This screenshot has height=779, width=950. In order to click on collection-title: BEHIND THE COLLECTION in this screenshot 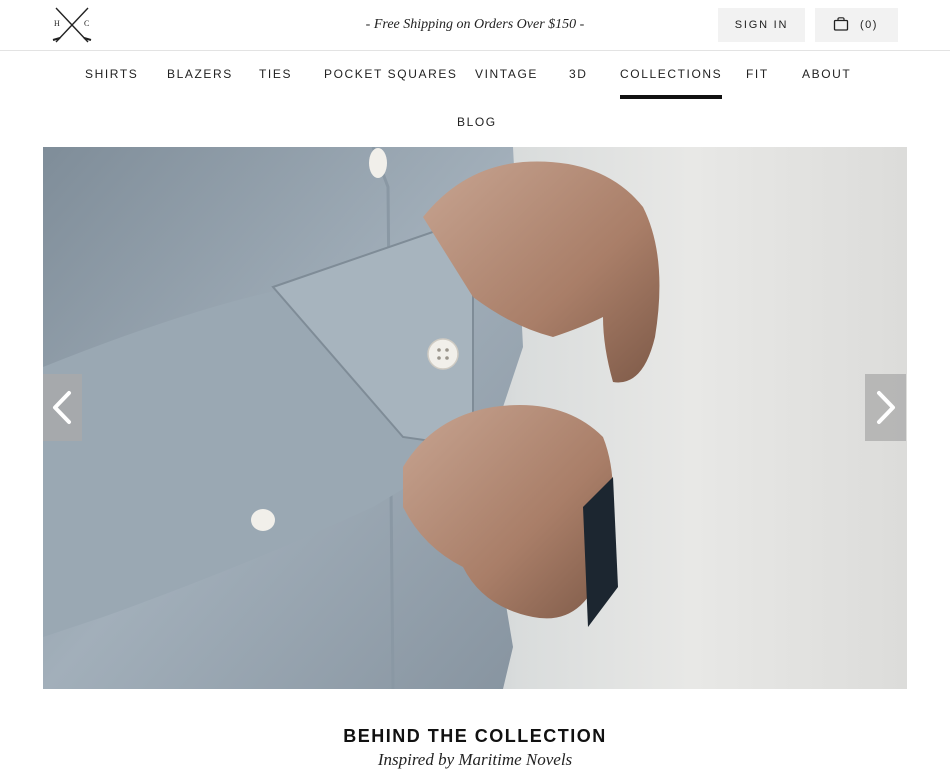, I will do `click(475, 736)`.